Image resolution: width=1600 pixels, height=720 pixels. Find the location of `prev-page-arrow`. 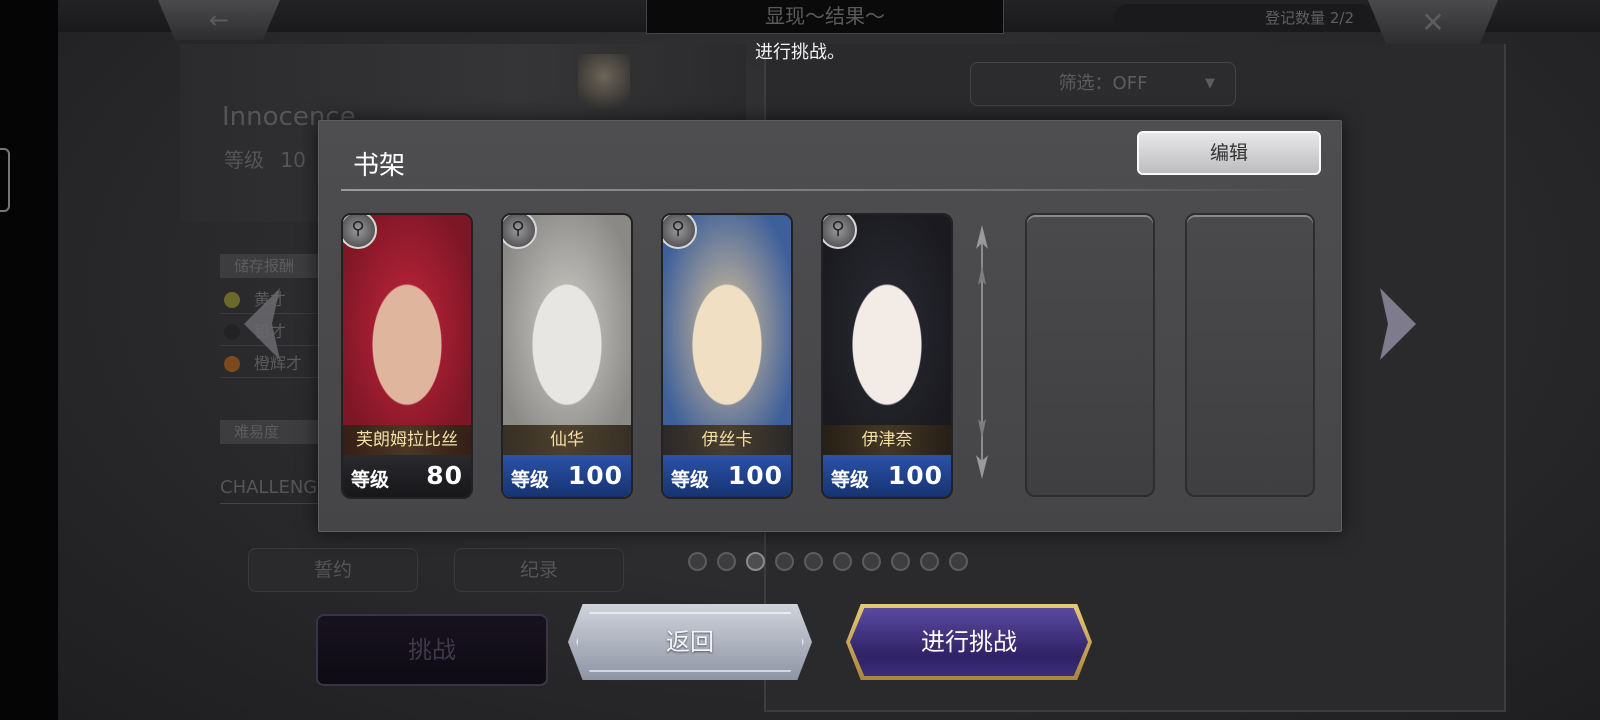

prev-page-arrow is located at coordinates (262, 324).